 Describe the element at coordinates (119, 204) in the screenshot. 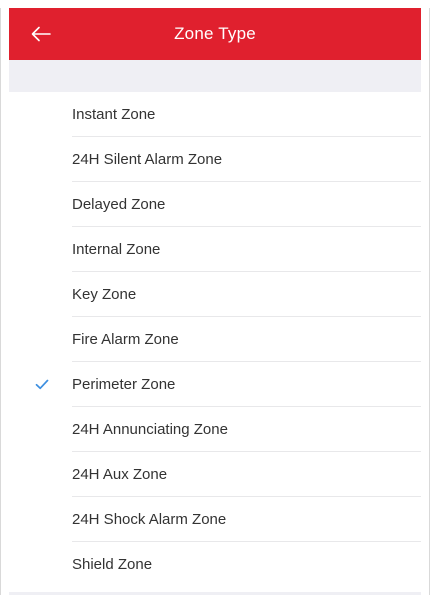

I see `zone-type-label: Delayed Zone` at that location.